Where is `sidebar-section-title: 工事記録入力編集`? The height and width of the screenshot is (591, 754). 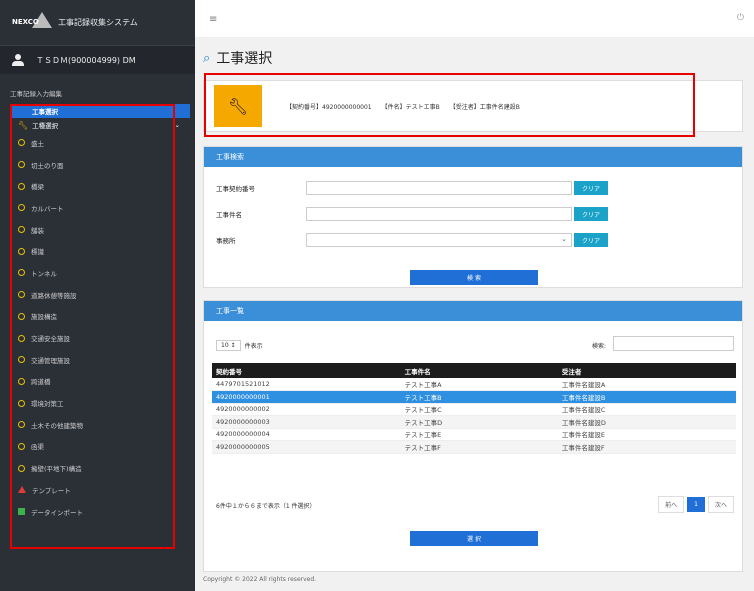
sidebar-section-title: 工事記録入力編集 is located at coordinates (36, 94).